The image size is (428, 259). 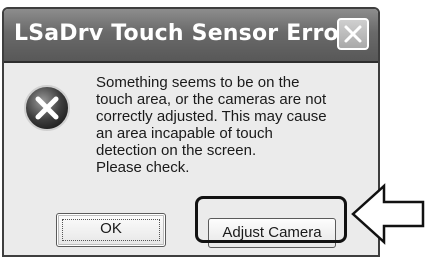 I want to click on close-icon, so click(x=353, y=34).